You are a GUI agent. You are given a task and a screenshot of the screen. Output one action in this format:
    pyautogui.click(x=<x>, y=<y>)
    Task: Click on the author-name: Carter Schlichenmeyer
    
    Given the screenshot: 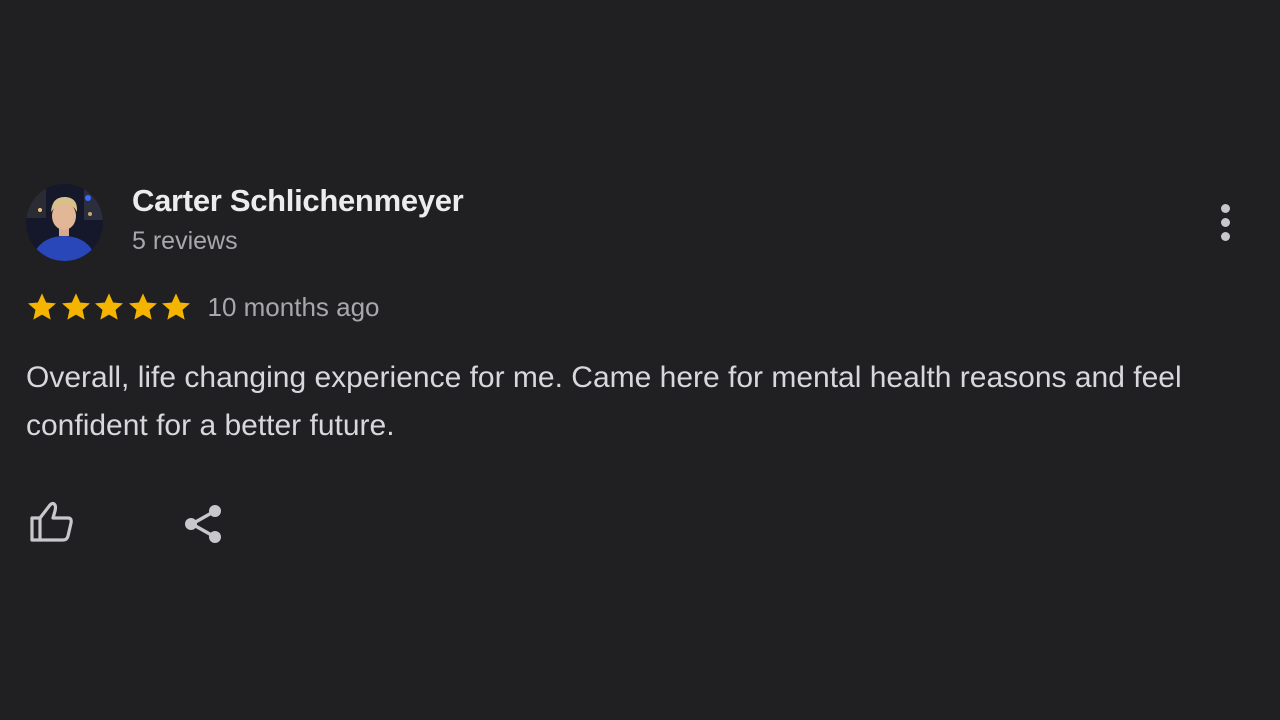 What is the action you would take?
    pyautogui.click(x=298, y=201)
    